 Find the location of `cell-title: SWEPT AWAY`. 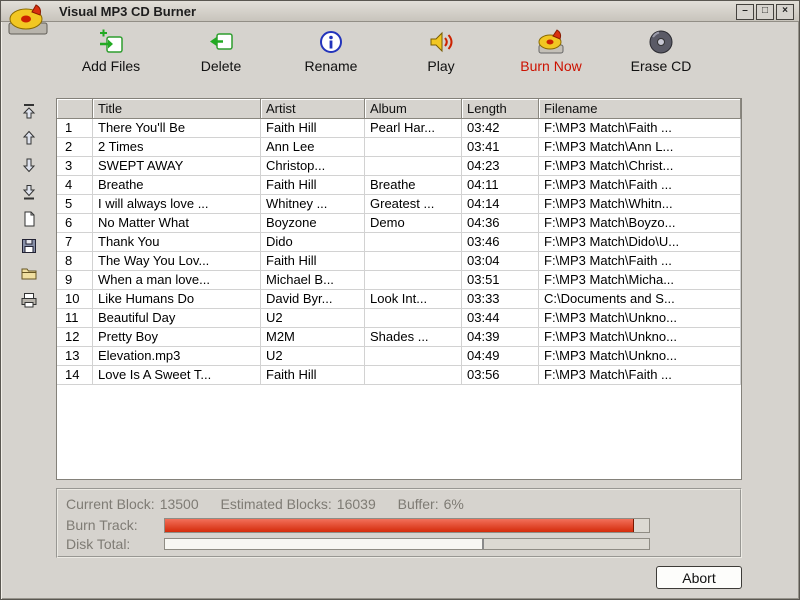

cell-title: SWEPT AWAY is located at coordinates (177, 166).